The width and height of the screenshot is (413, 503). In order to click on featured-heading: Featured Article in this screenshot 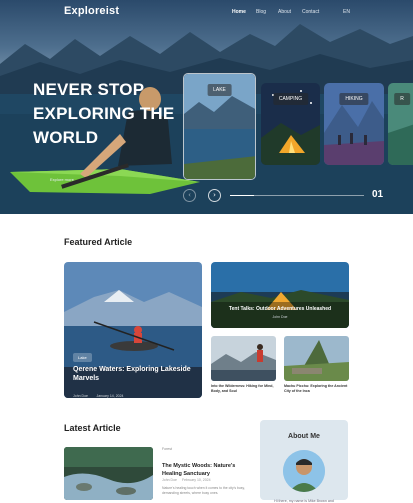, I will do `click(98, 242)`.